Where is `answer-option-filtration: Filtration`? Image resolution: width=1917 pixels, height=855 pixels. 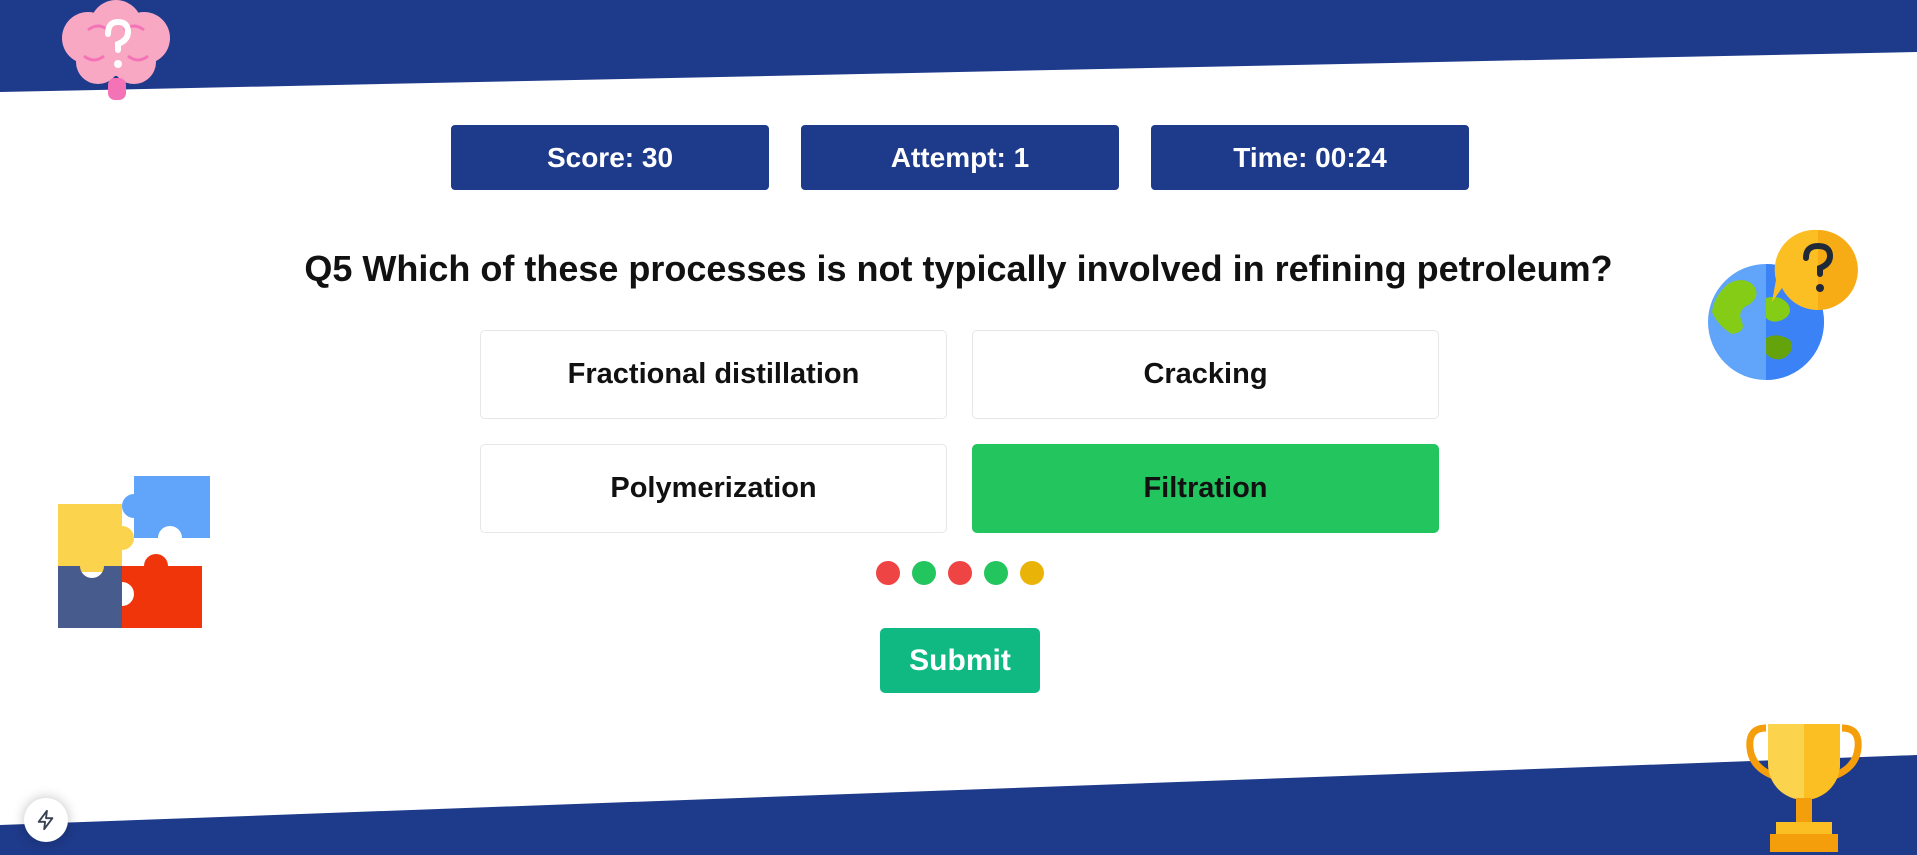 answer-option-filtration: Filtration is located at coordinates (1205, 488).